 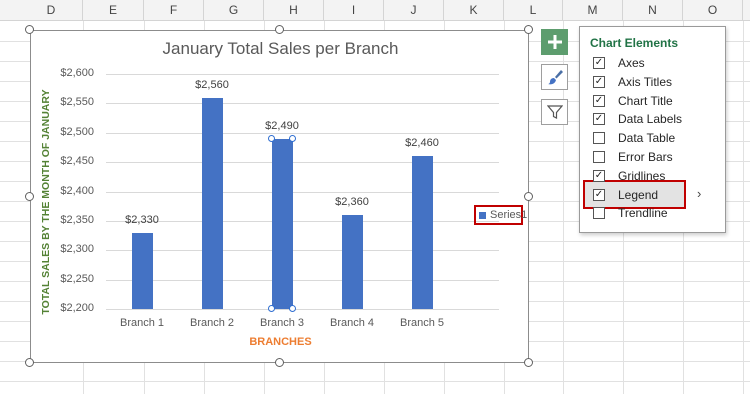 What do you see at coordinates (352, 323) in the screenshot?
I see `x-tick-label: Branch 4` at bounding box center [352, 323].